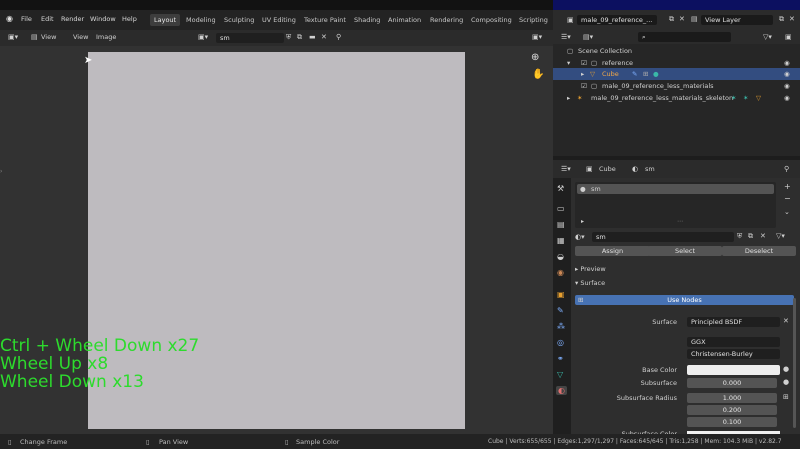  Describe the element at coordinates (561, 294) in the screenshot. I see `object-tab-icon: ▣` at that location.